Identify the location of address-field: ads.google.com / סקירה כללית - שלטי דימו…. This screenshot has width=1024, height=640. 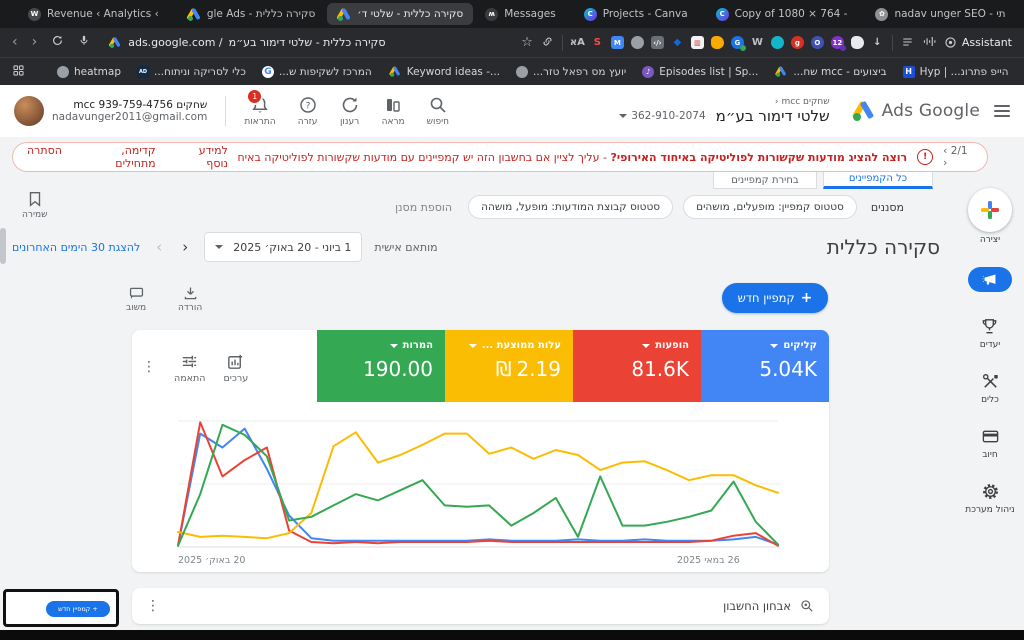
(246, 42).